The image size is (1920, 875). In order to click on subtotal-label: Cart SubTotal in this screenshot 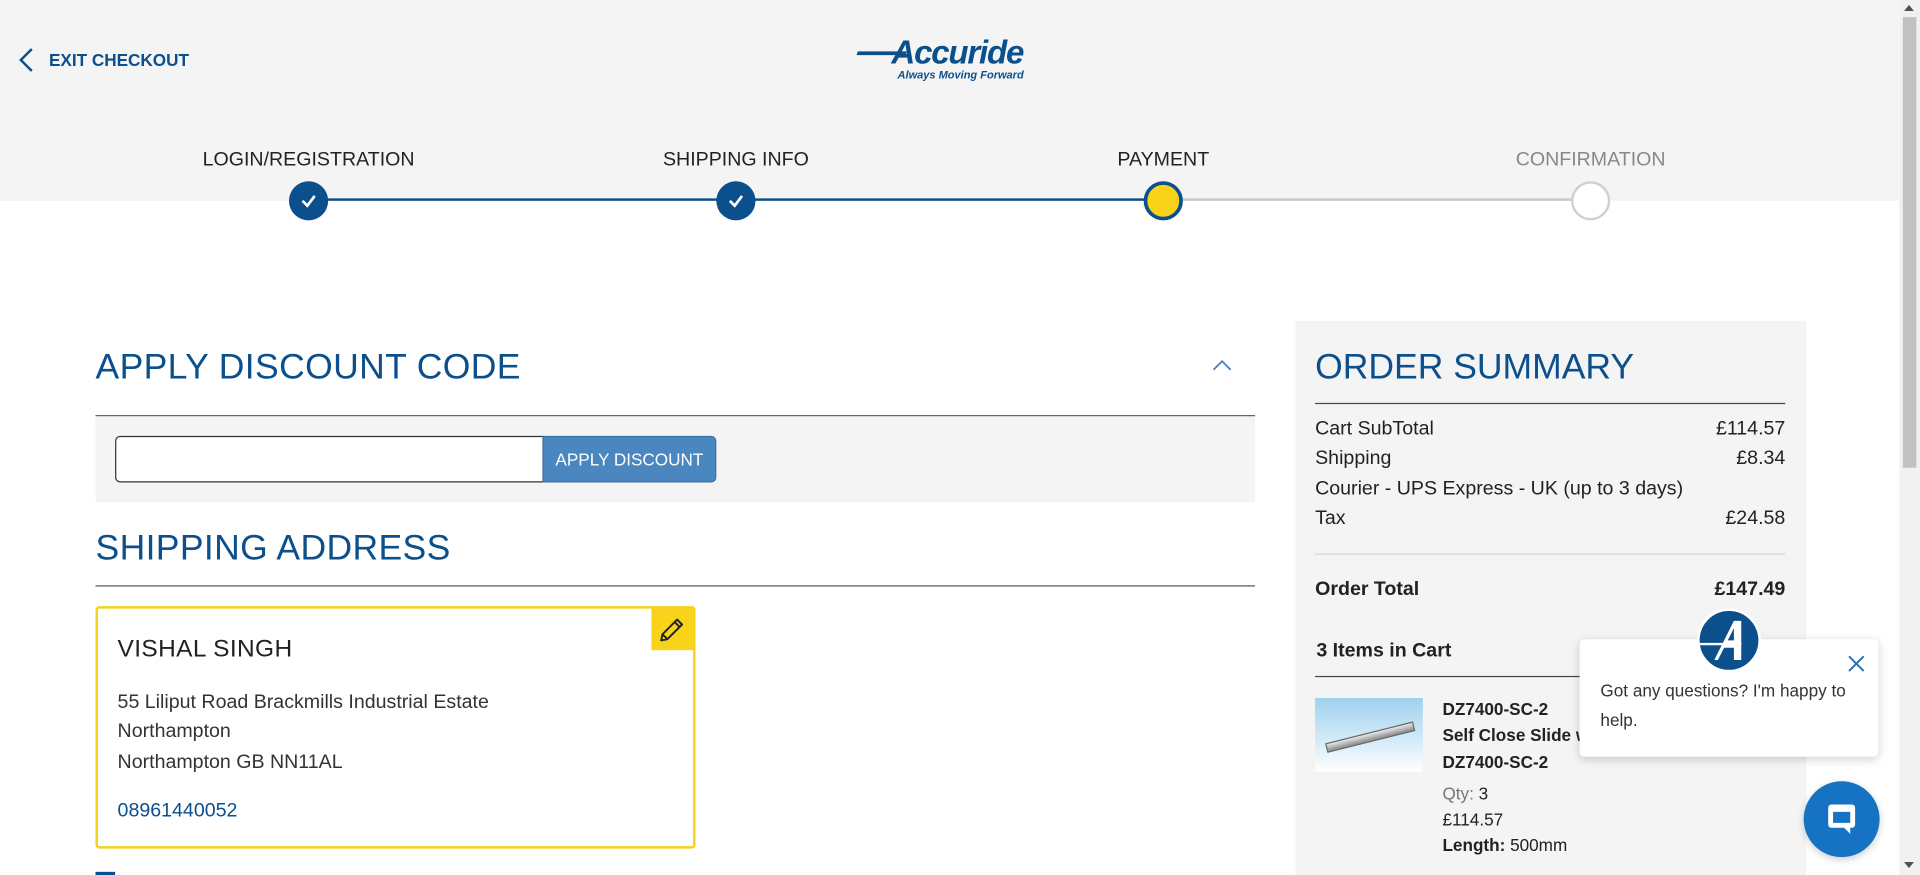, I will do `click(1374, 429)`.